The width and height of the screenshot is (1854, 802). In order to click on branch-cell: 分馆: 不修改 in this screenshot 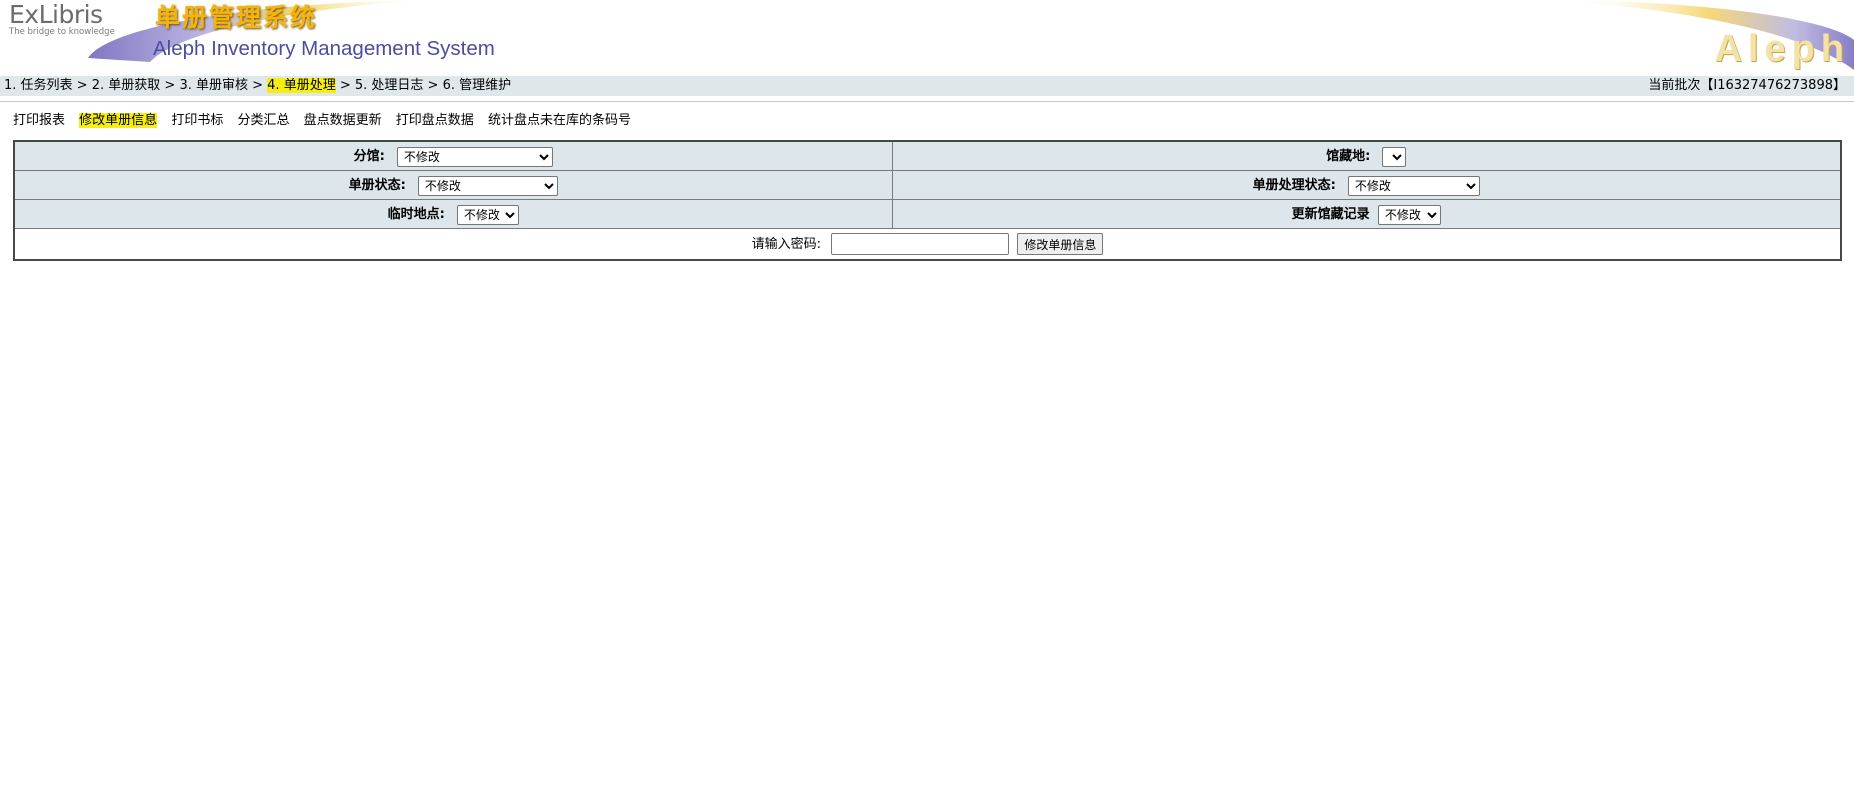, I will do `click(453, 155)`.